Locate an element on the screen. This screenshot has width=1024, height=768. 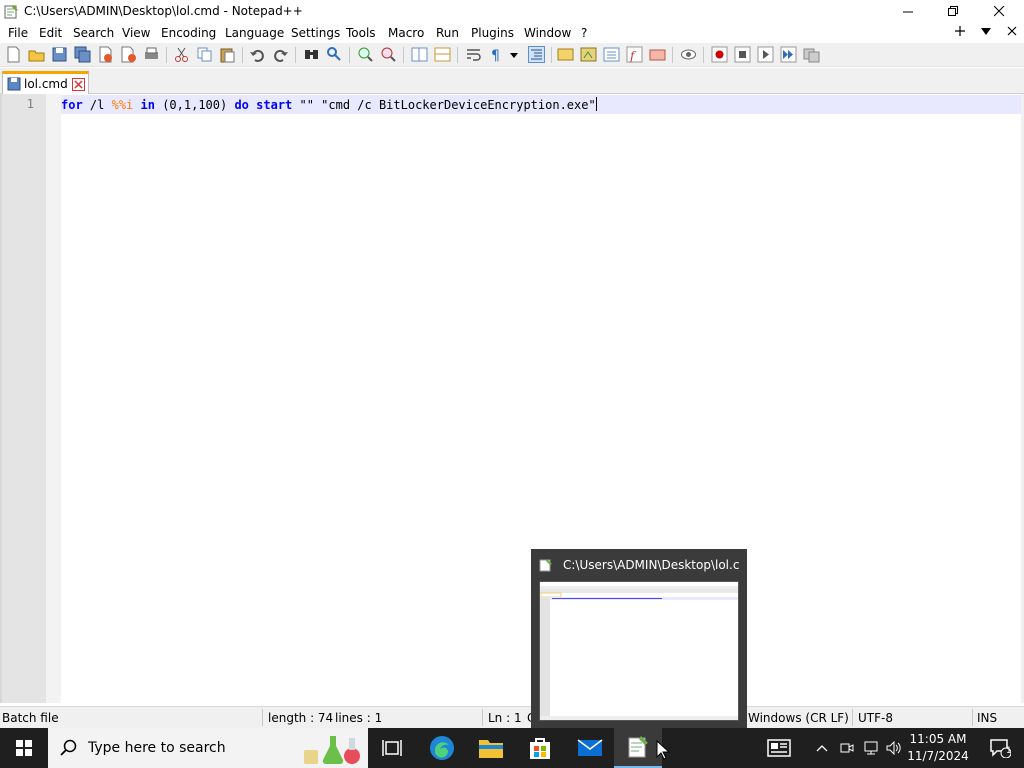
taskbar-search-box: Type here to search is located at coordinates (208, 748).